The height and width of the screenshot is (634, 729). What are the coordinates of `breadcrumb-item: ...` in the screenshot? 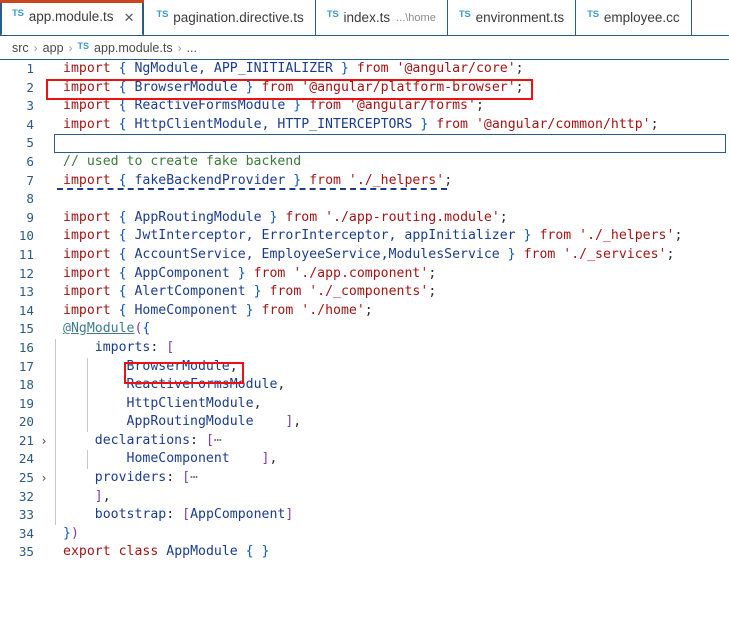 It's located at (192, 48).